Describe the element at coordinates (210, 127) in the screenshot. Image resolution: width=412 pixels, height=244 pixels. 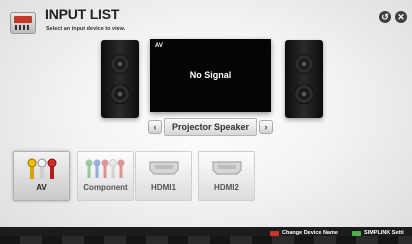
I see `audio-output-selector: Projector Speaker` at that location.